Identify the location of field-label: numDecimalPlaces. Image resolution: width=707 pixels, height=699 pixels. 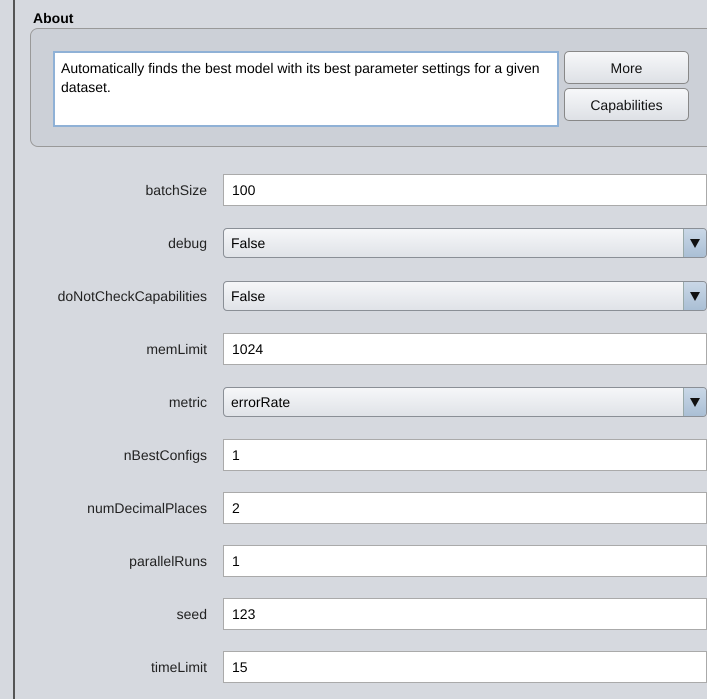
(146, 508).